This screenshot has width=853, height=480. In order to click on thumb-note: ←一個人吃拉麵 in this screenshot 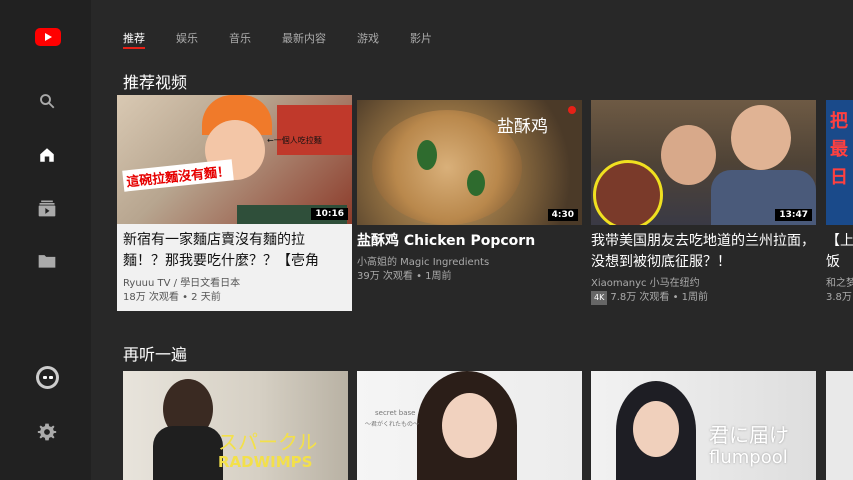, I will do `click(294, 140)`.